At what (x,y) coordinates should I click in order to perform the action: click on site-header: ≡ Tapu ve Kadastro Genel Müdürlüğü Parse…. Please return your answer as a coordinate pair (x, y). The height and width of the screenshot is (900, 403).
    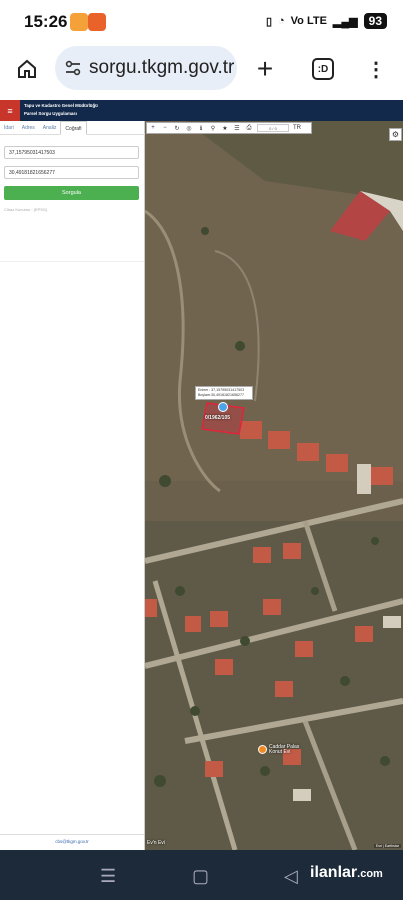
    Looking at the image, I should click on (201, 110).